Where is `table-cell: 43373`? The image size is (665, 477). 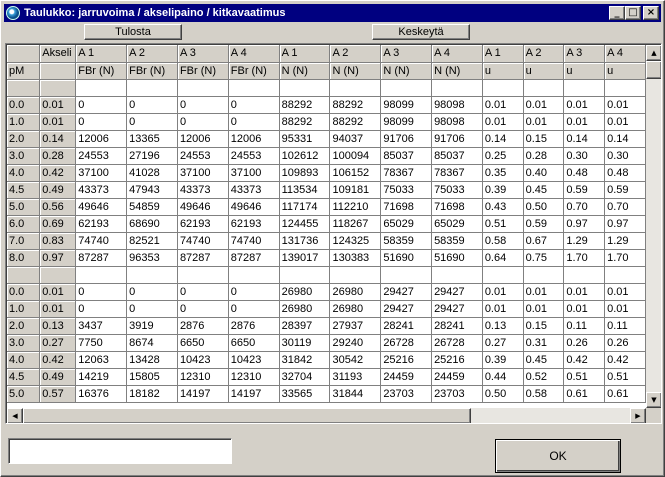 table-cell: 43373 is located at coordinates (254, 190).